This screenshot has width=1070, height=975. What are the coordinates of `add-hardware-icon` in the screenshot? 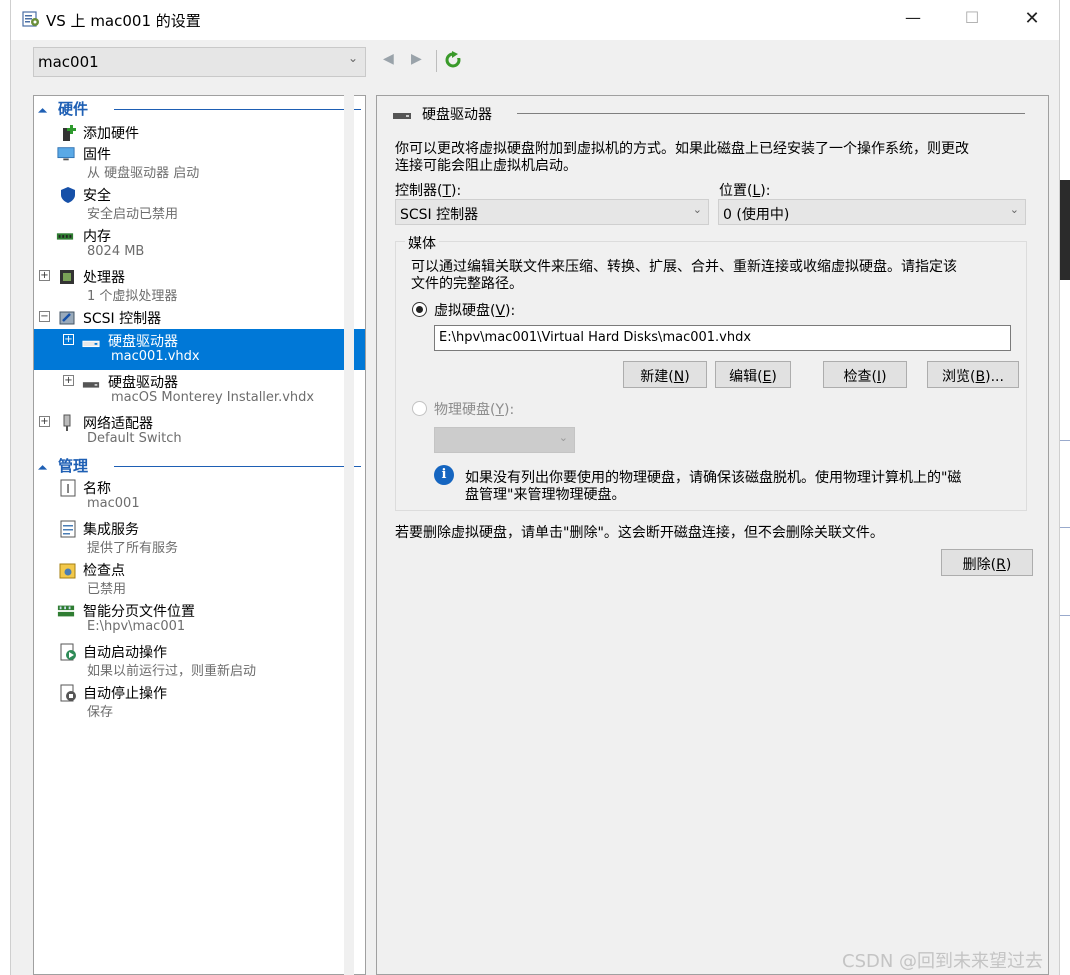 It's located at (69, 133).